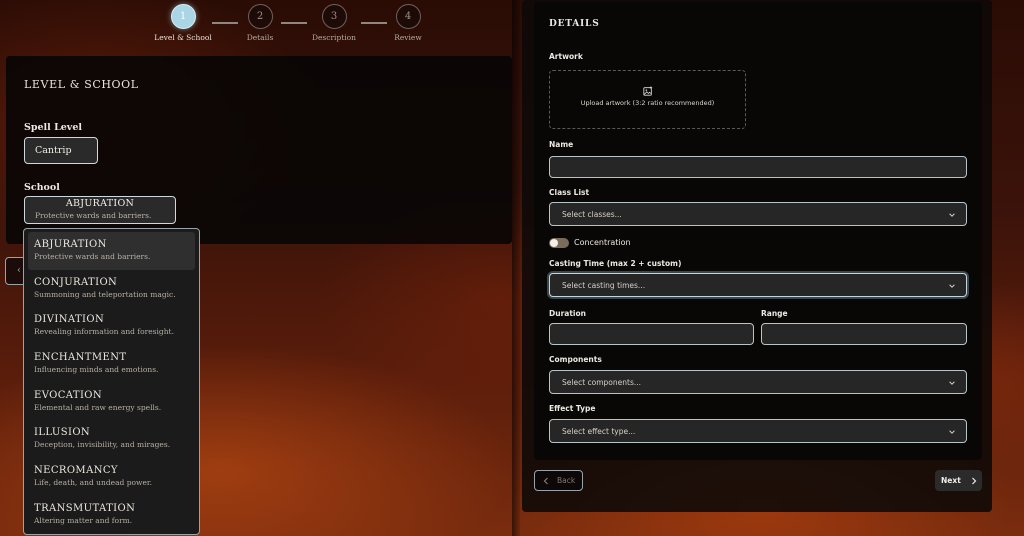 The height and width of the screenshot is (536, 1024). Describe the element at coordinates (774, 313) in the screenshot. I see `range-label: Range` at that location.